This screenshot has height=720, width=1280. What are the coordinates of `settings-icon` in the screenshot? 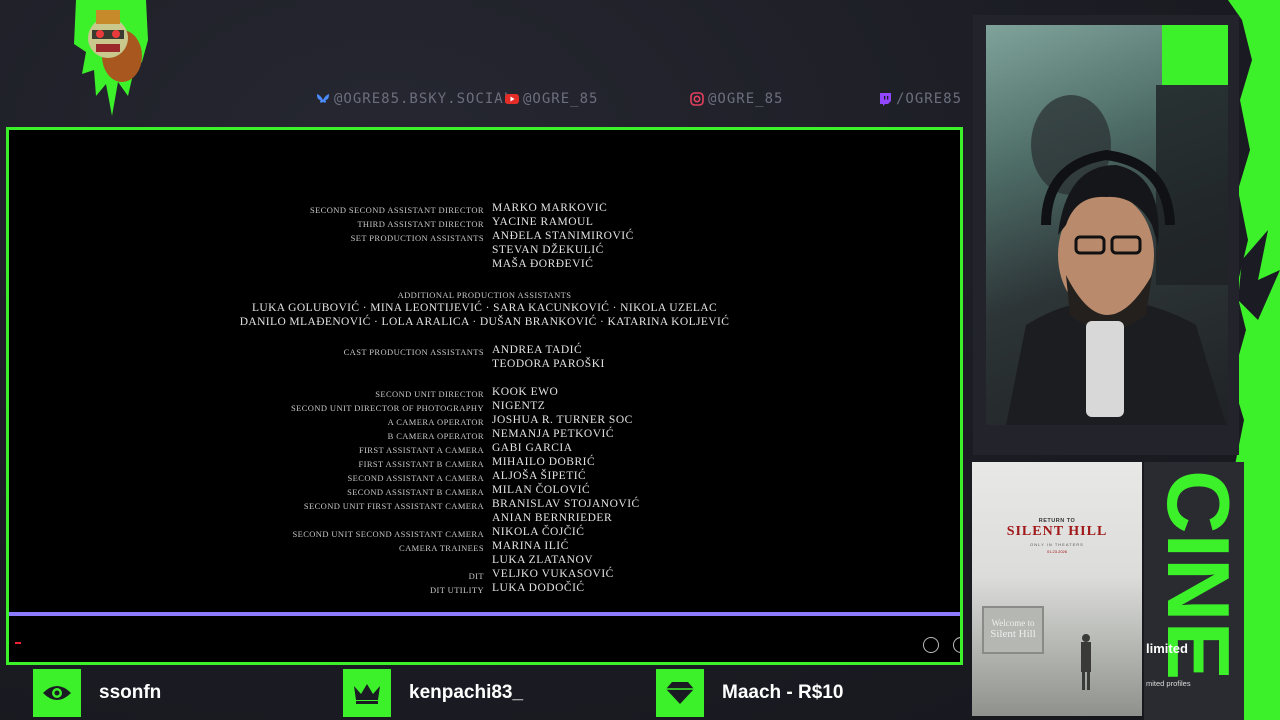 It's located at (931, 645).